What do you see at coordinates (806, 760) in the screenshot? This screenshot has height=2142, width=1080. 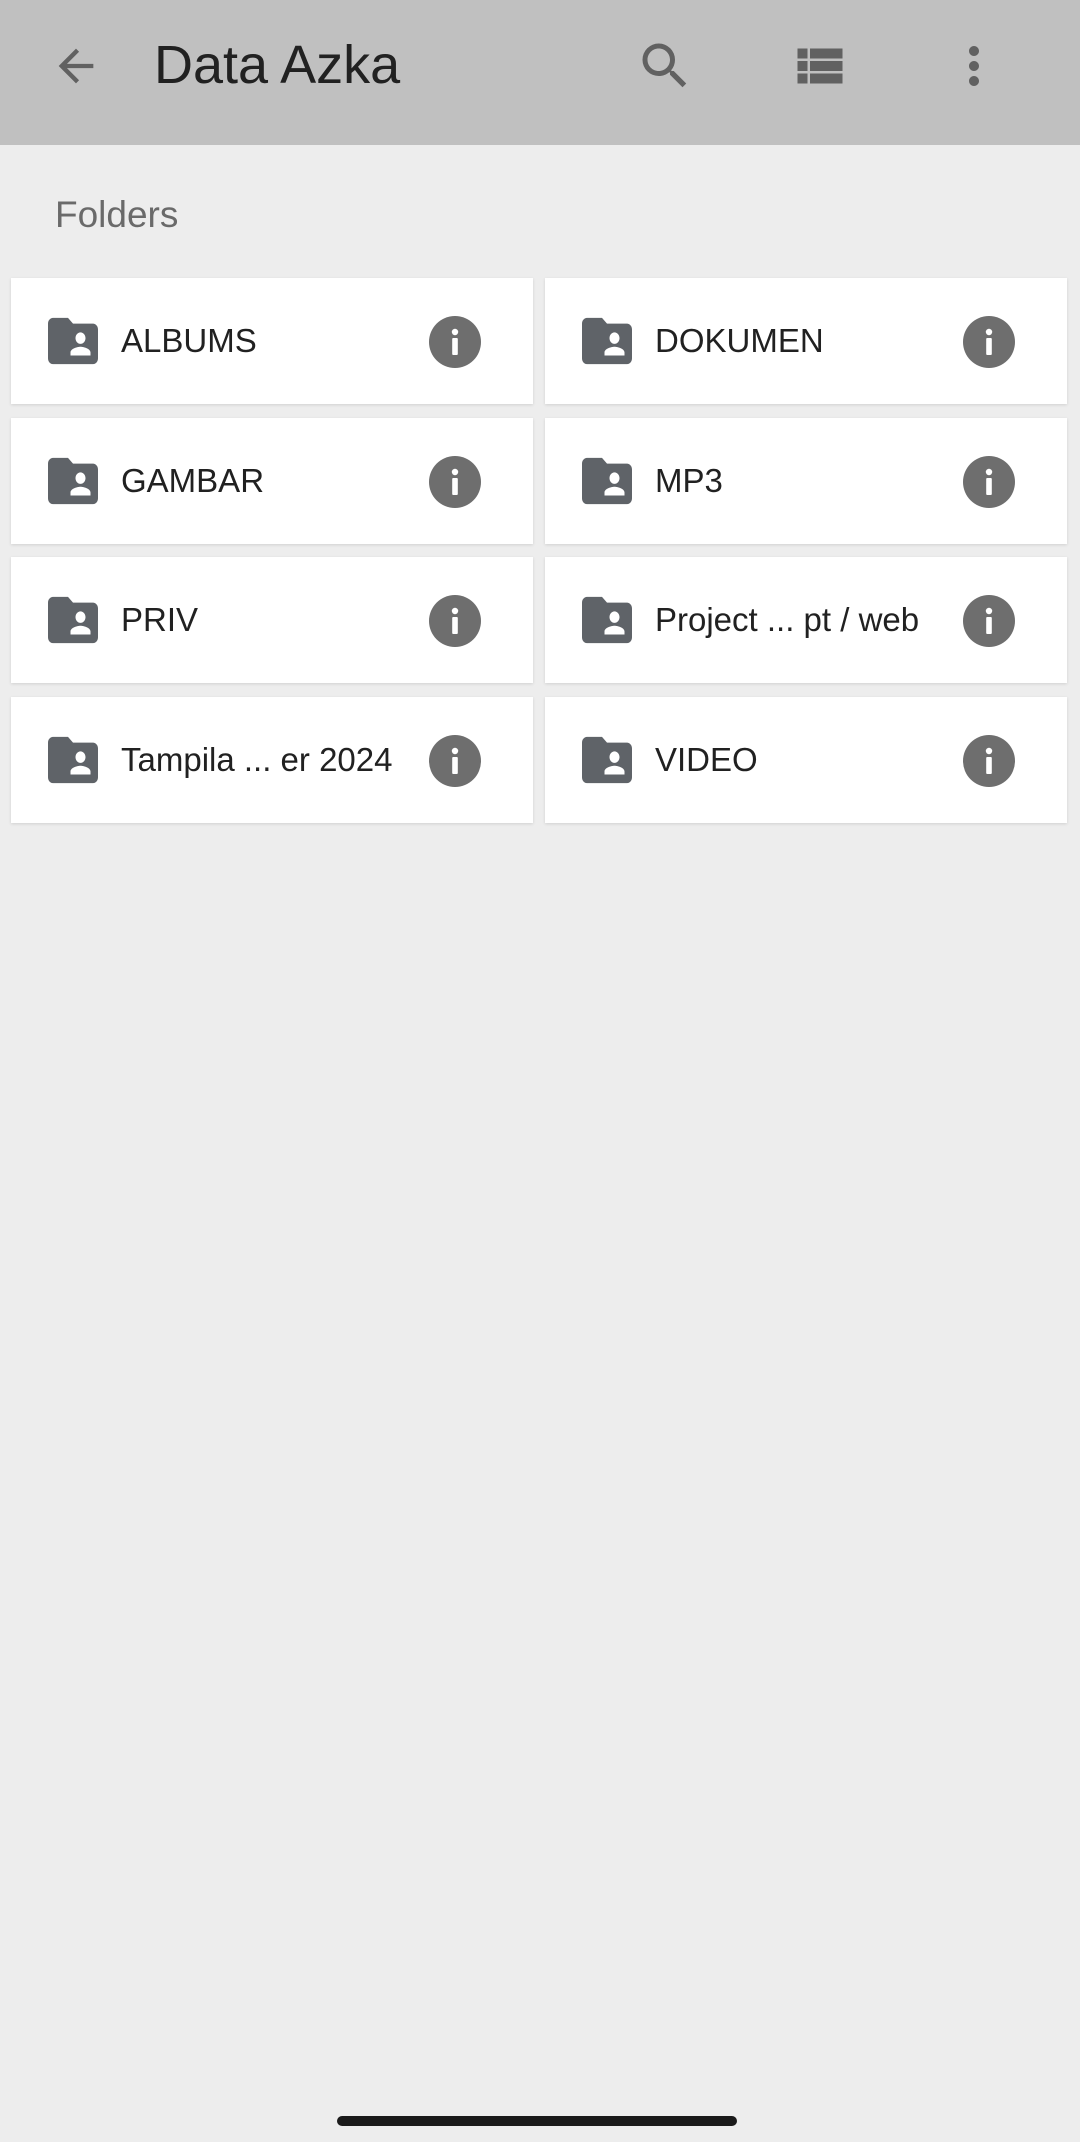 I see `folder-card-video: VIDEO` at bounding box center [806, 760].